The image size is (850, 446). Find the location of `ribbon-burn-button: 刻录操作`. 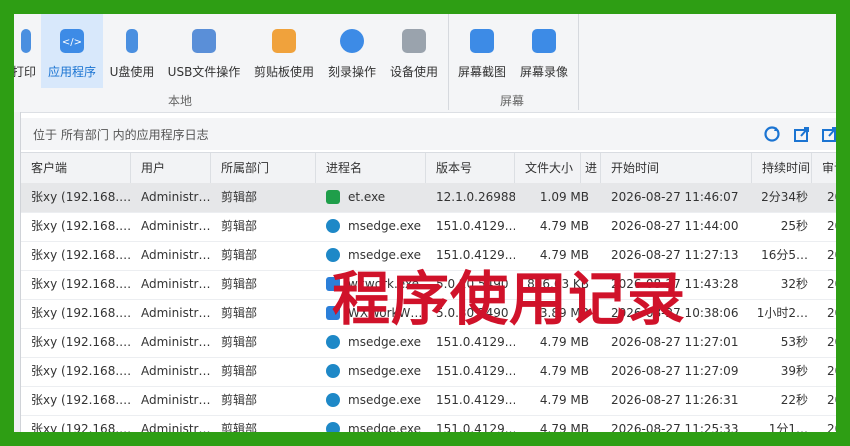

ribbon-burn-button: 刻录操作 is located at coordinates (352, 51).